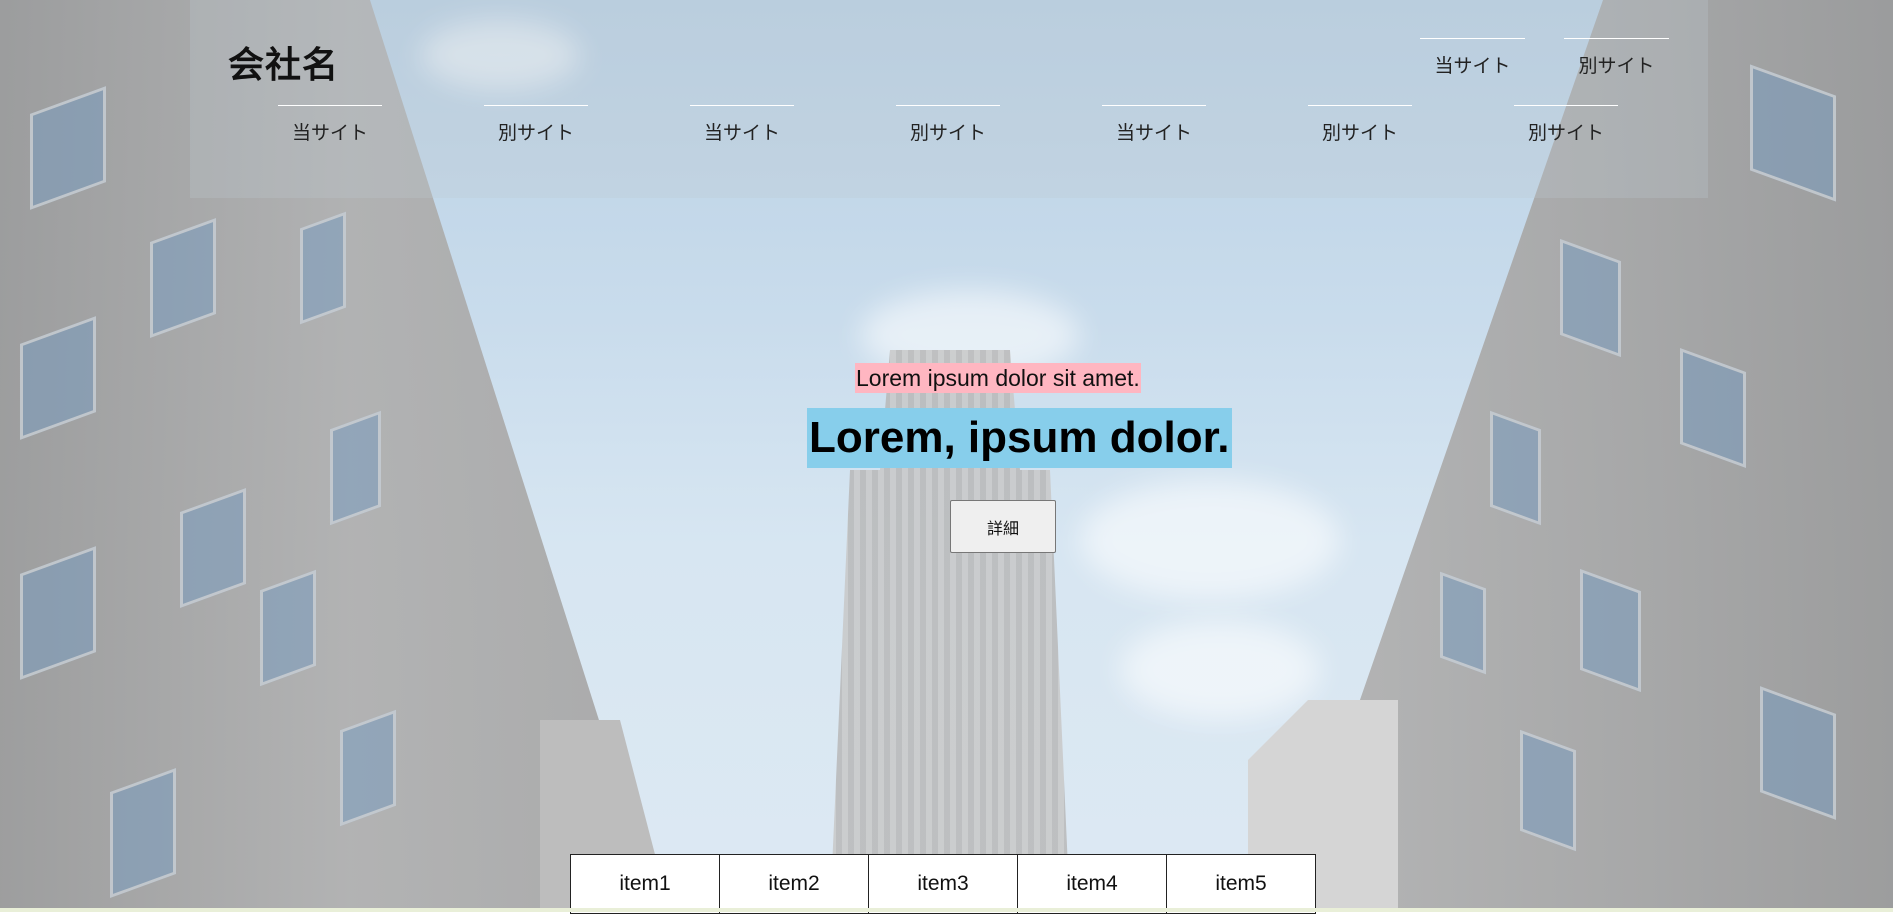 The height and width of the screenshot is (914, 1893). Describe the element at coordinates (794, 884) in the screenshot. I see `tab-item2: item2` at that location.